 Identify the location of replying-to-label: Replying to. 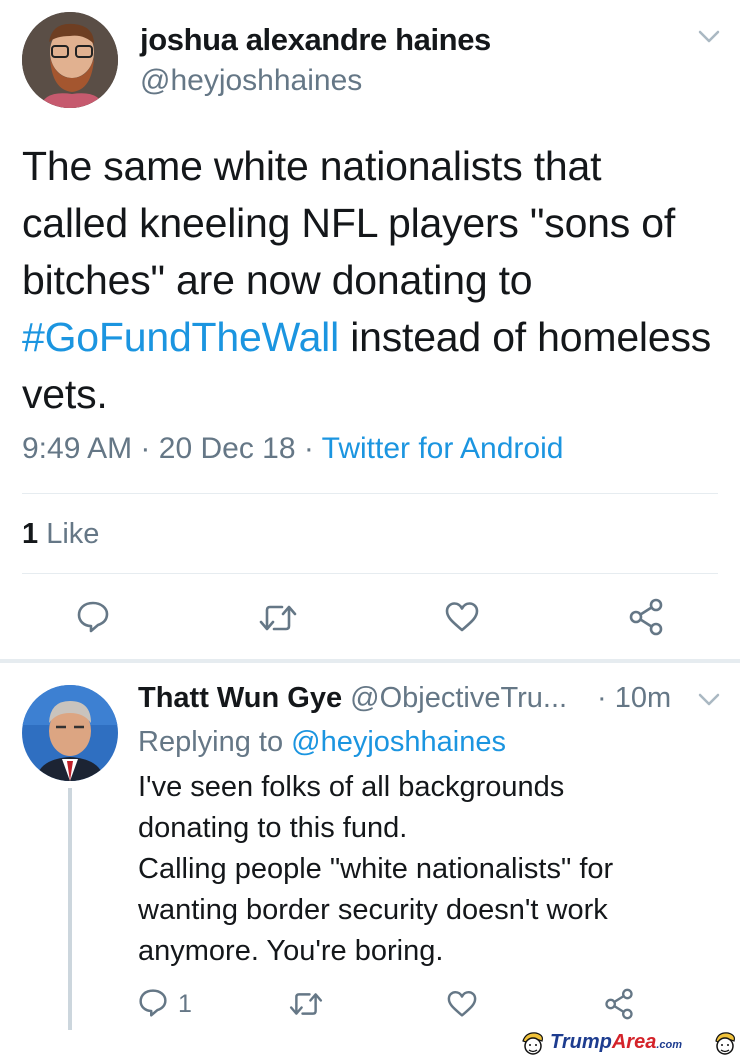
(211, 742).